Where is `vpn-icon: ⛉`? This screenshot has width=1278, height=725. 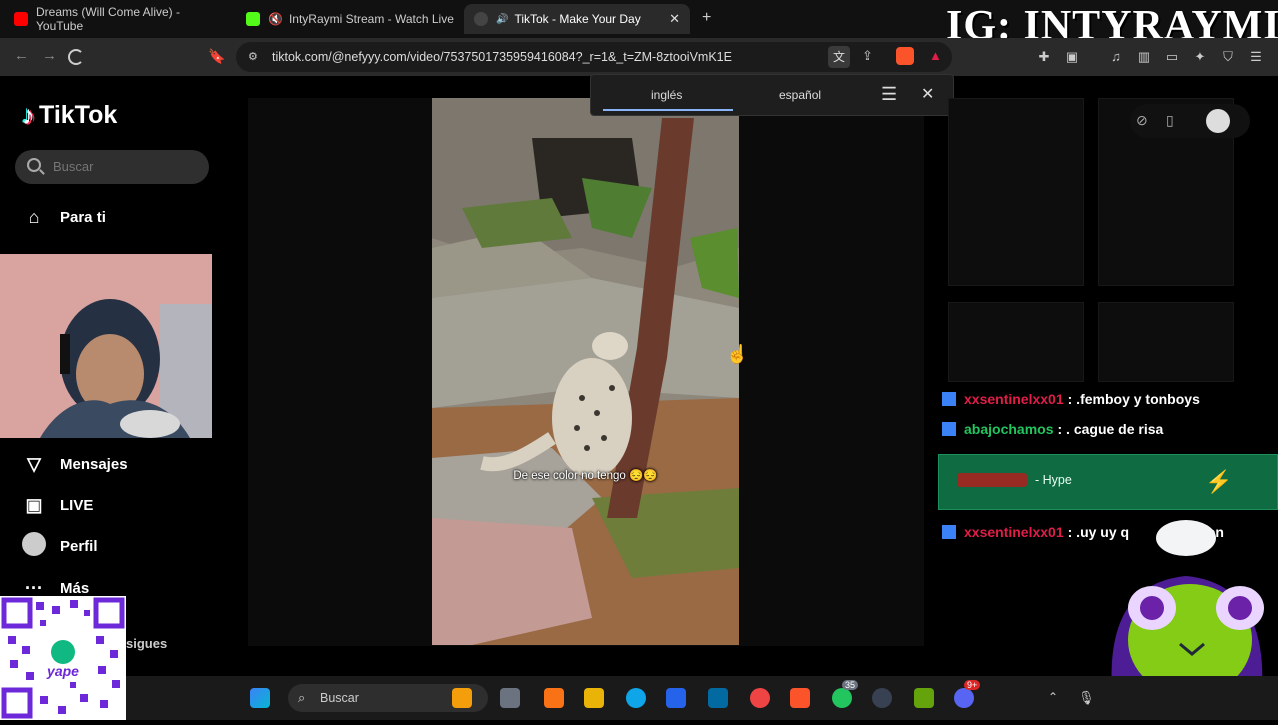 vpn-icon: ⛉ is located at coordinates (1228, 57).